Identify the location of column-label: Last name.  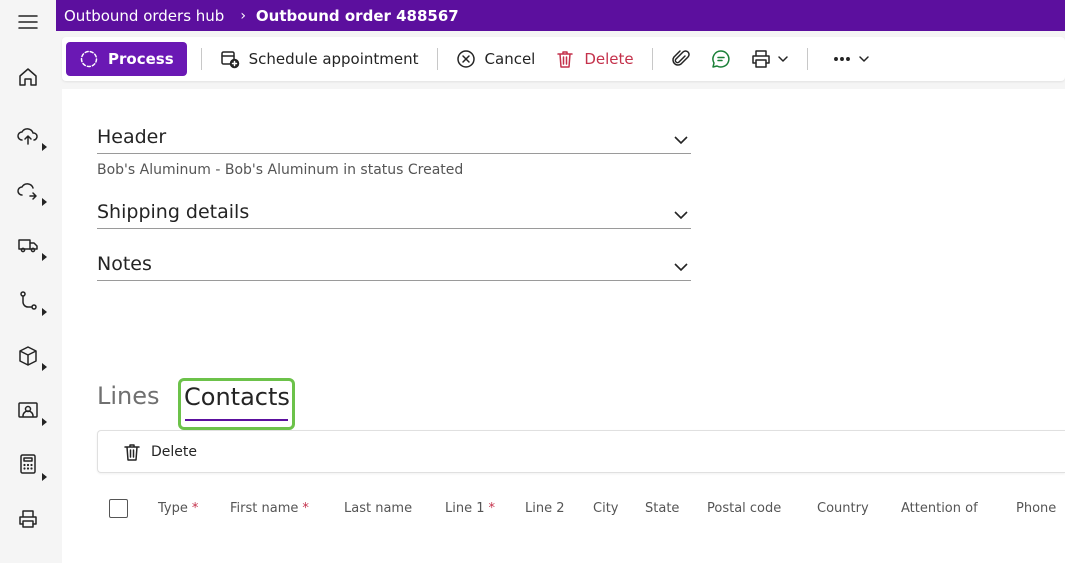
(378, 508).